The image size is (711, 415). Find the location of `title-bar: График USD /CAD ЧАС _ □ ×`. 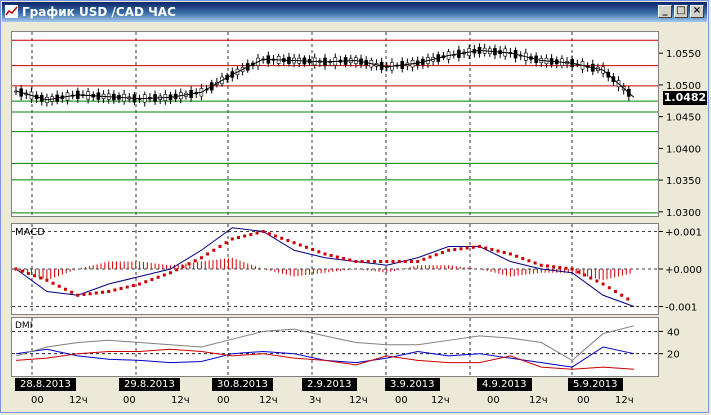

title-bar: График USD /CAD ЧАС _ □ × is located at coordinates (354, 12).